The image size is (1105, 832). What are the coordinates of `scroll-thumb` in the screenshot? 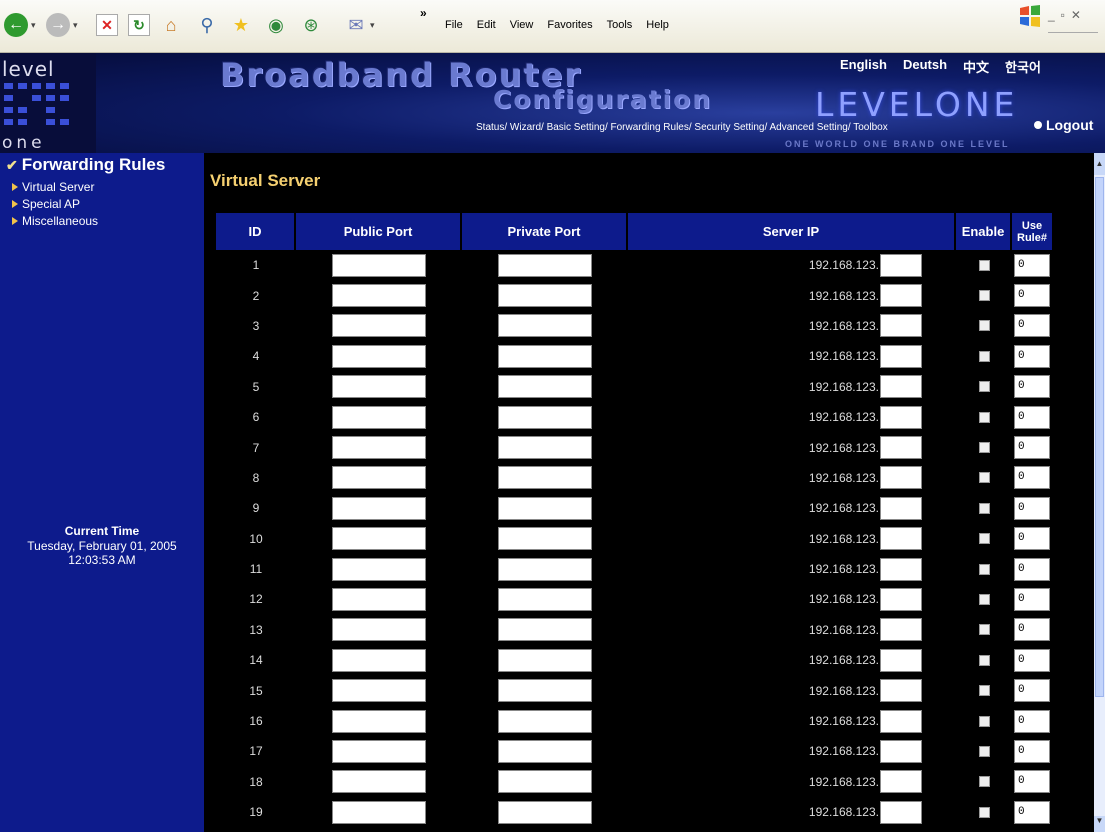 It's located at (1099, 437).